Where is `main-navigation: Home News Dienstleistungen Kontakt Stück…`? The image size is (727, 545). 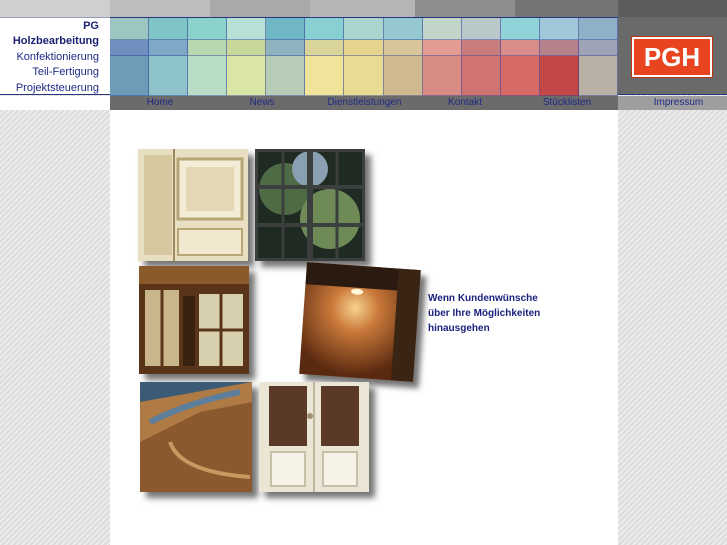
main-navigation: Home News Dienstleistungen Kontakt Stück… is located at coordinates (363, 103).